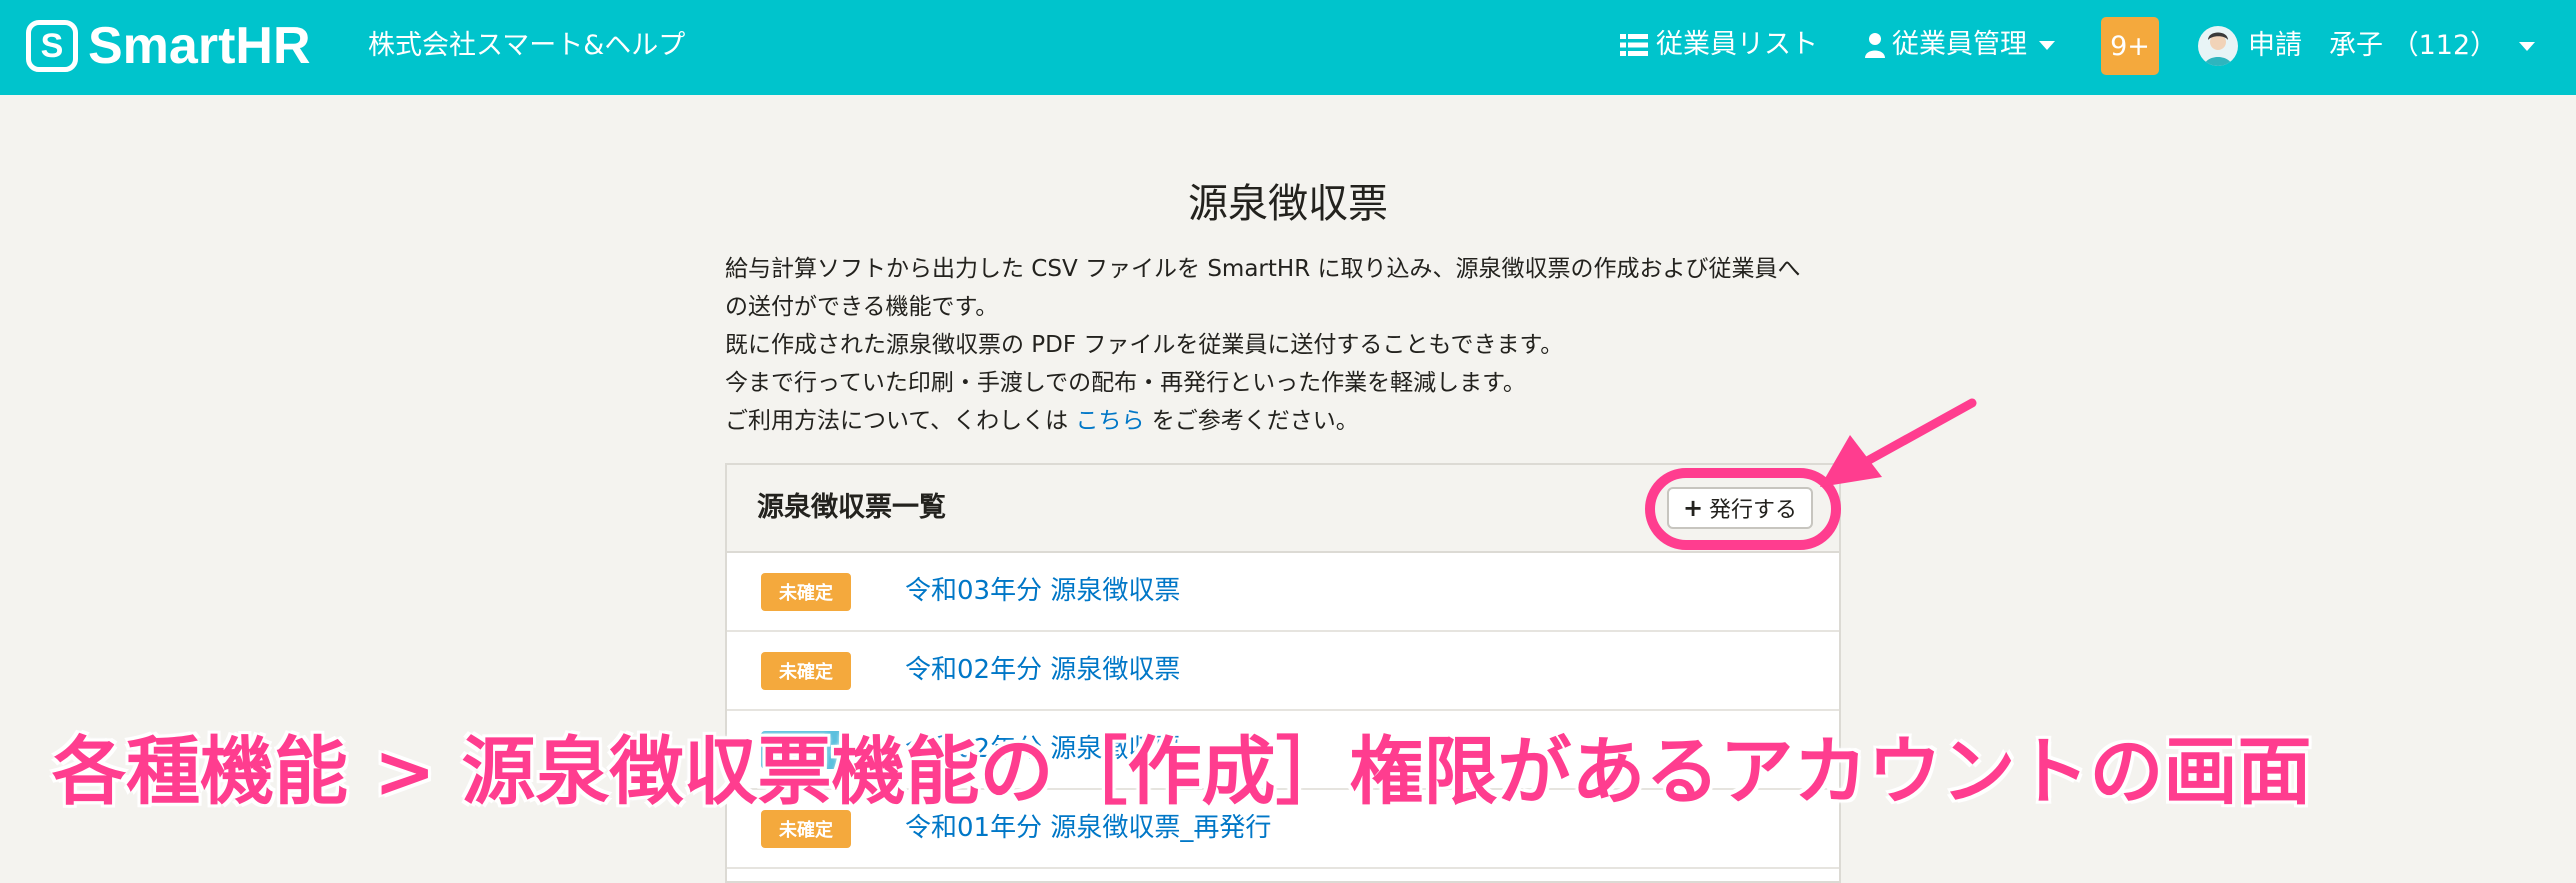  What do you see at coordinates (1251, 421) in the screenshot?
I see `usage-suffix: をご参考ください。` at bounding box center [1251, 421].